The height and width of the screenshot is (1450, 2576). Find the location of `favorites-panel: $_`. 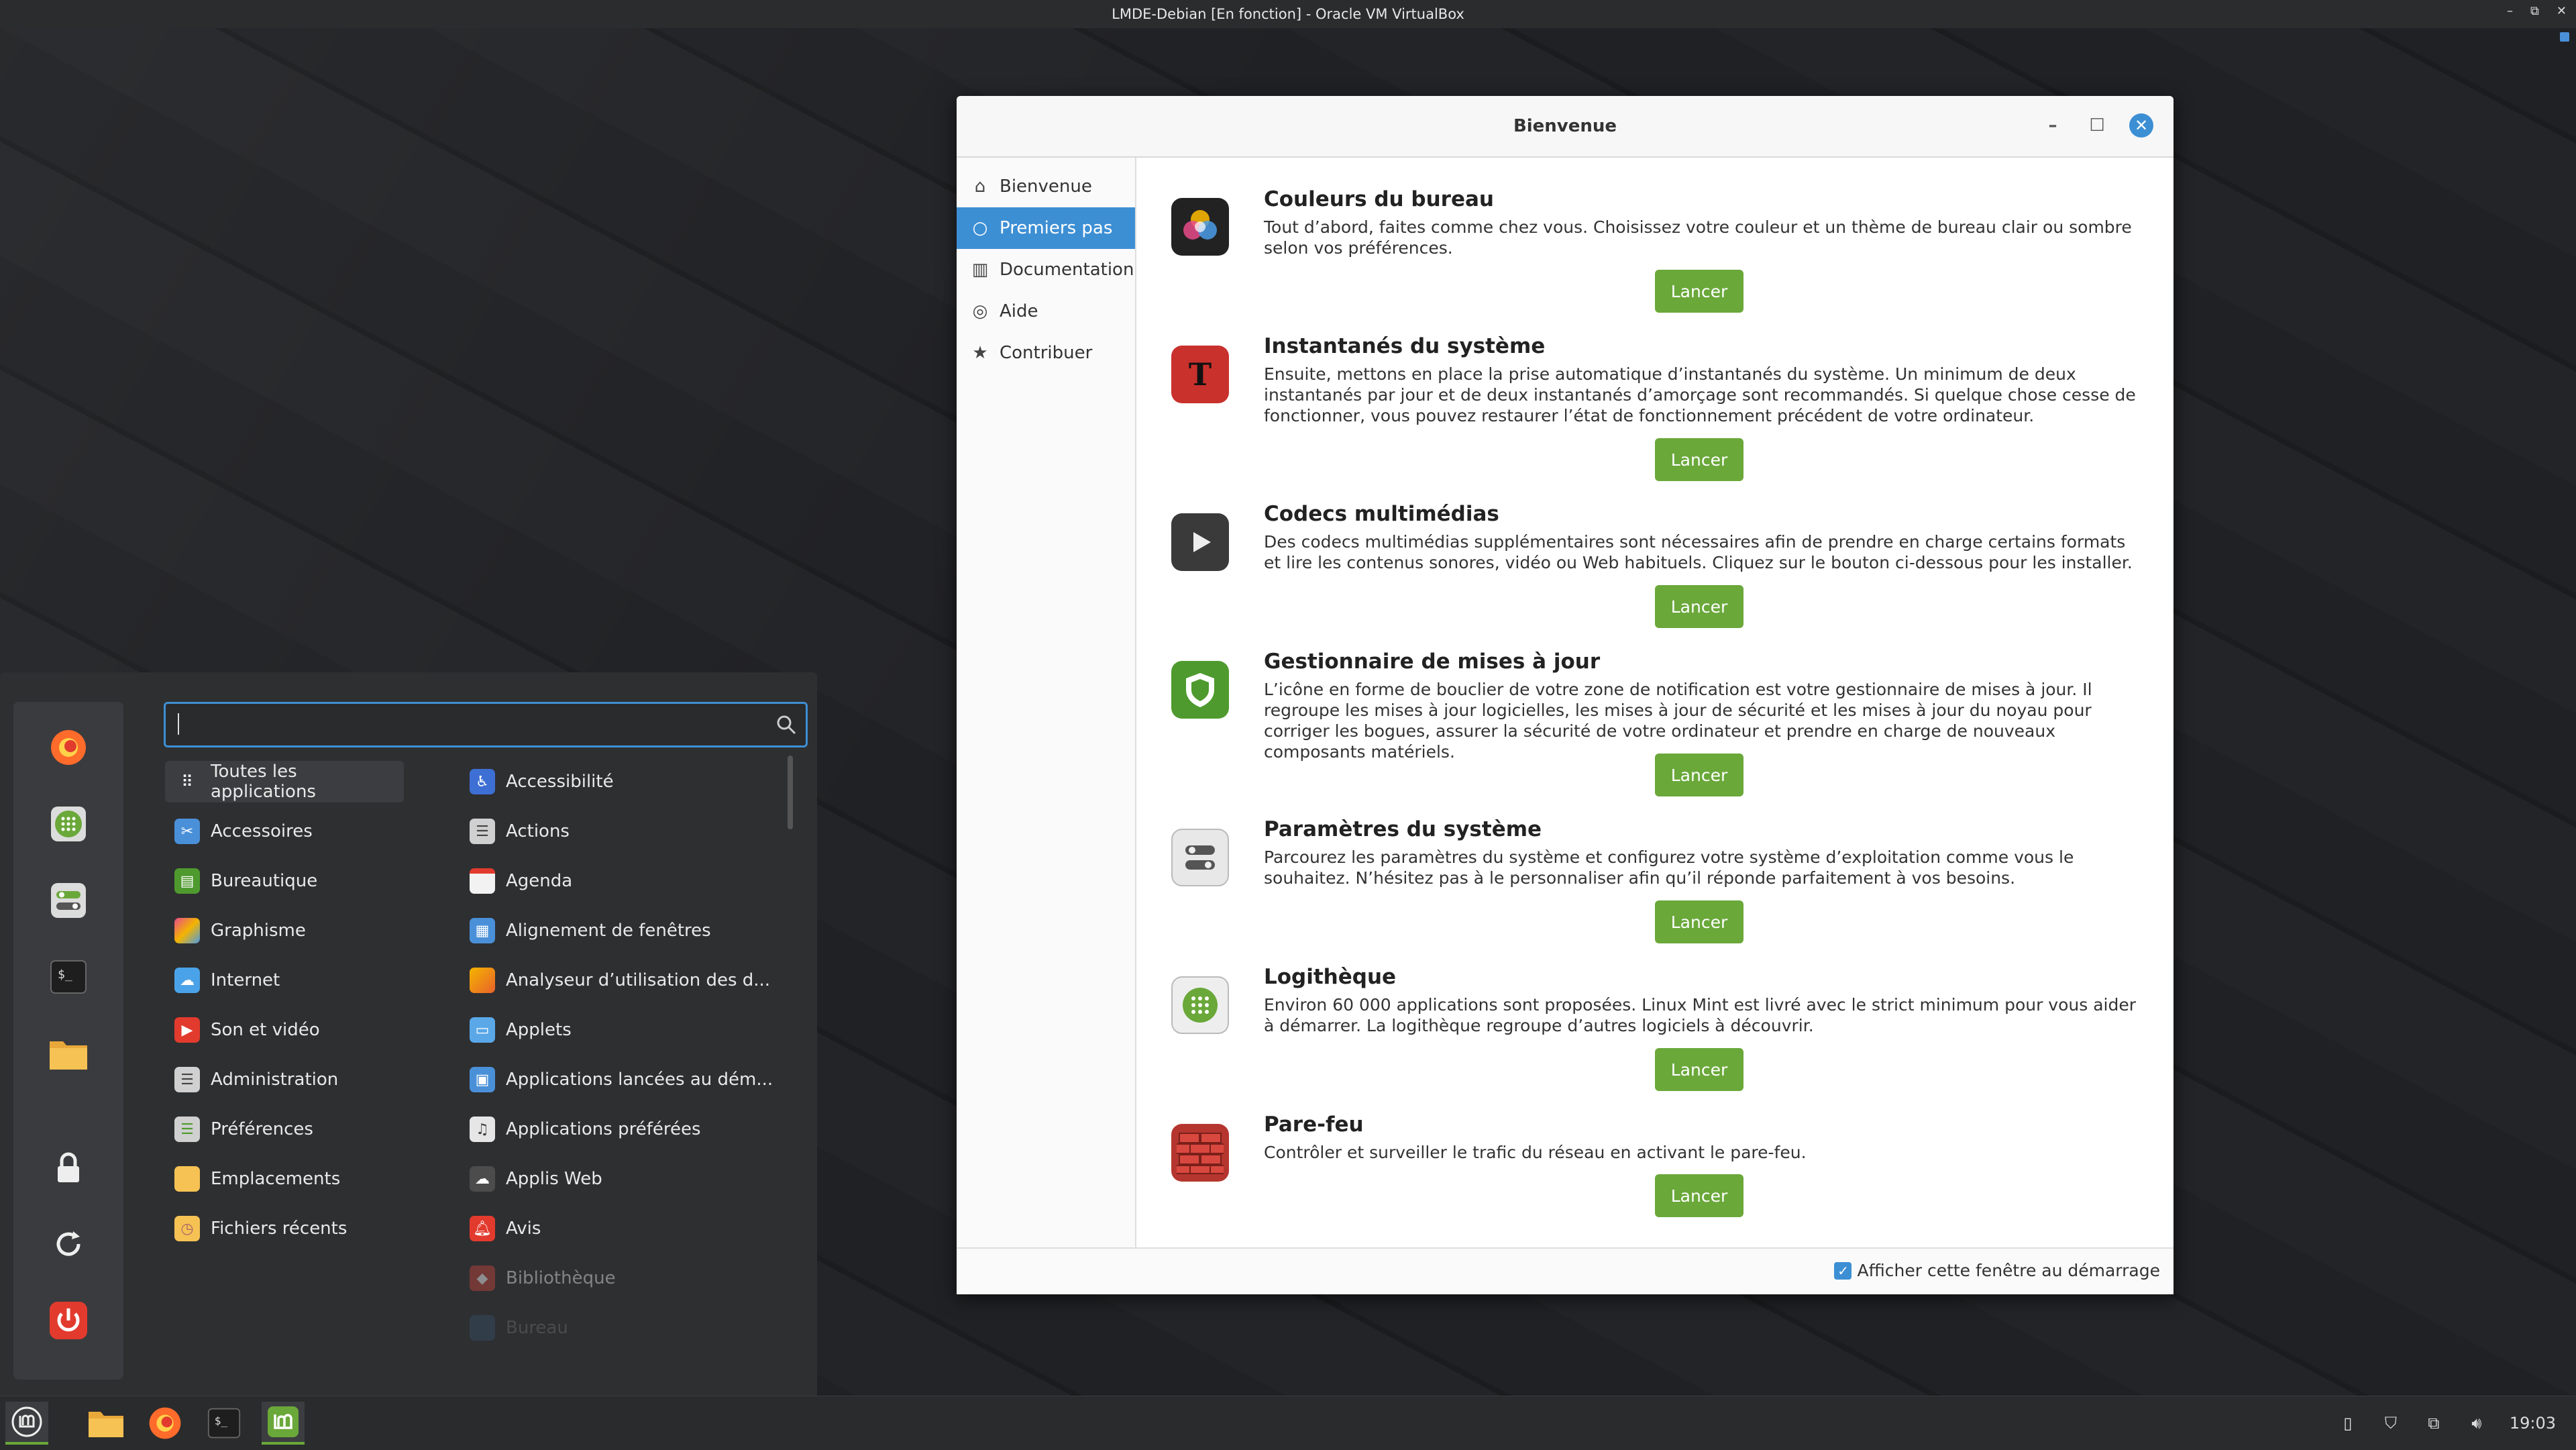

favorites-panel: $_ is located at coordinates (68, 1041).